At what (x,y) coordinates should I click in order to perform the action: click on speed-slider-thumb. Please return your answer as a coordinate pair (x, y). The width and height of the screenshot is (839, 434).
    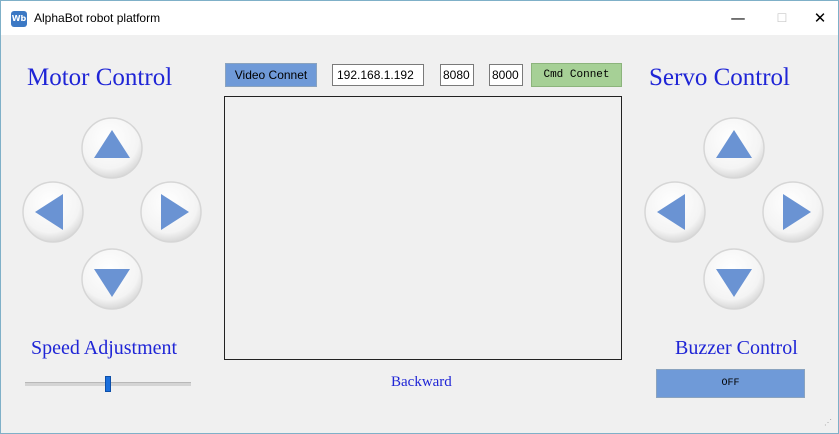
    Looking at the image, I should click on (108, 384).